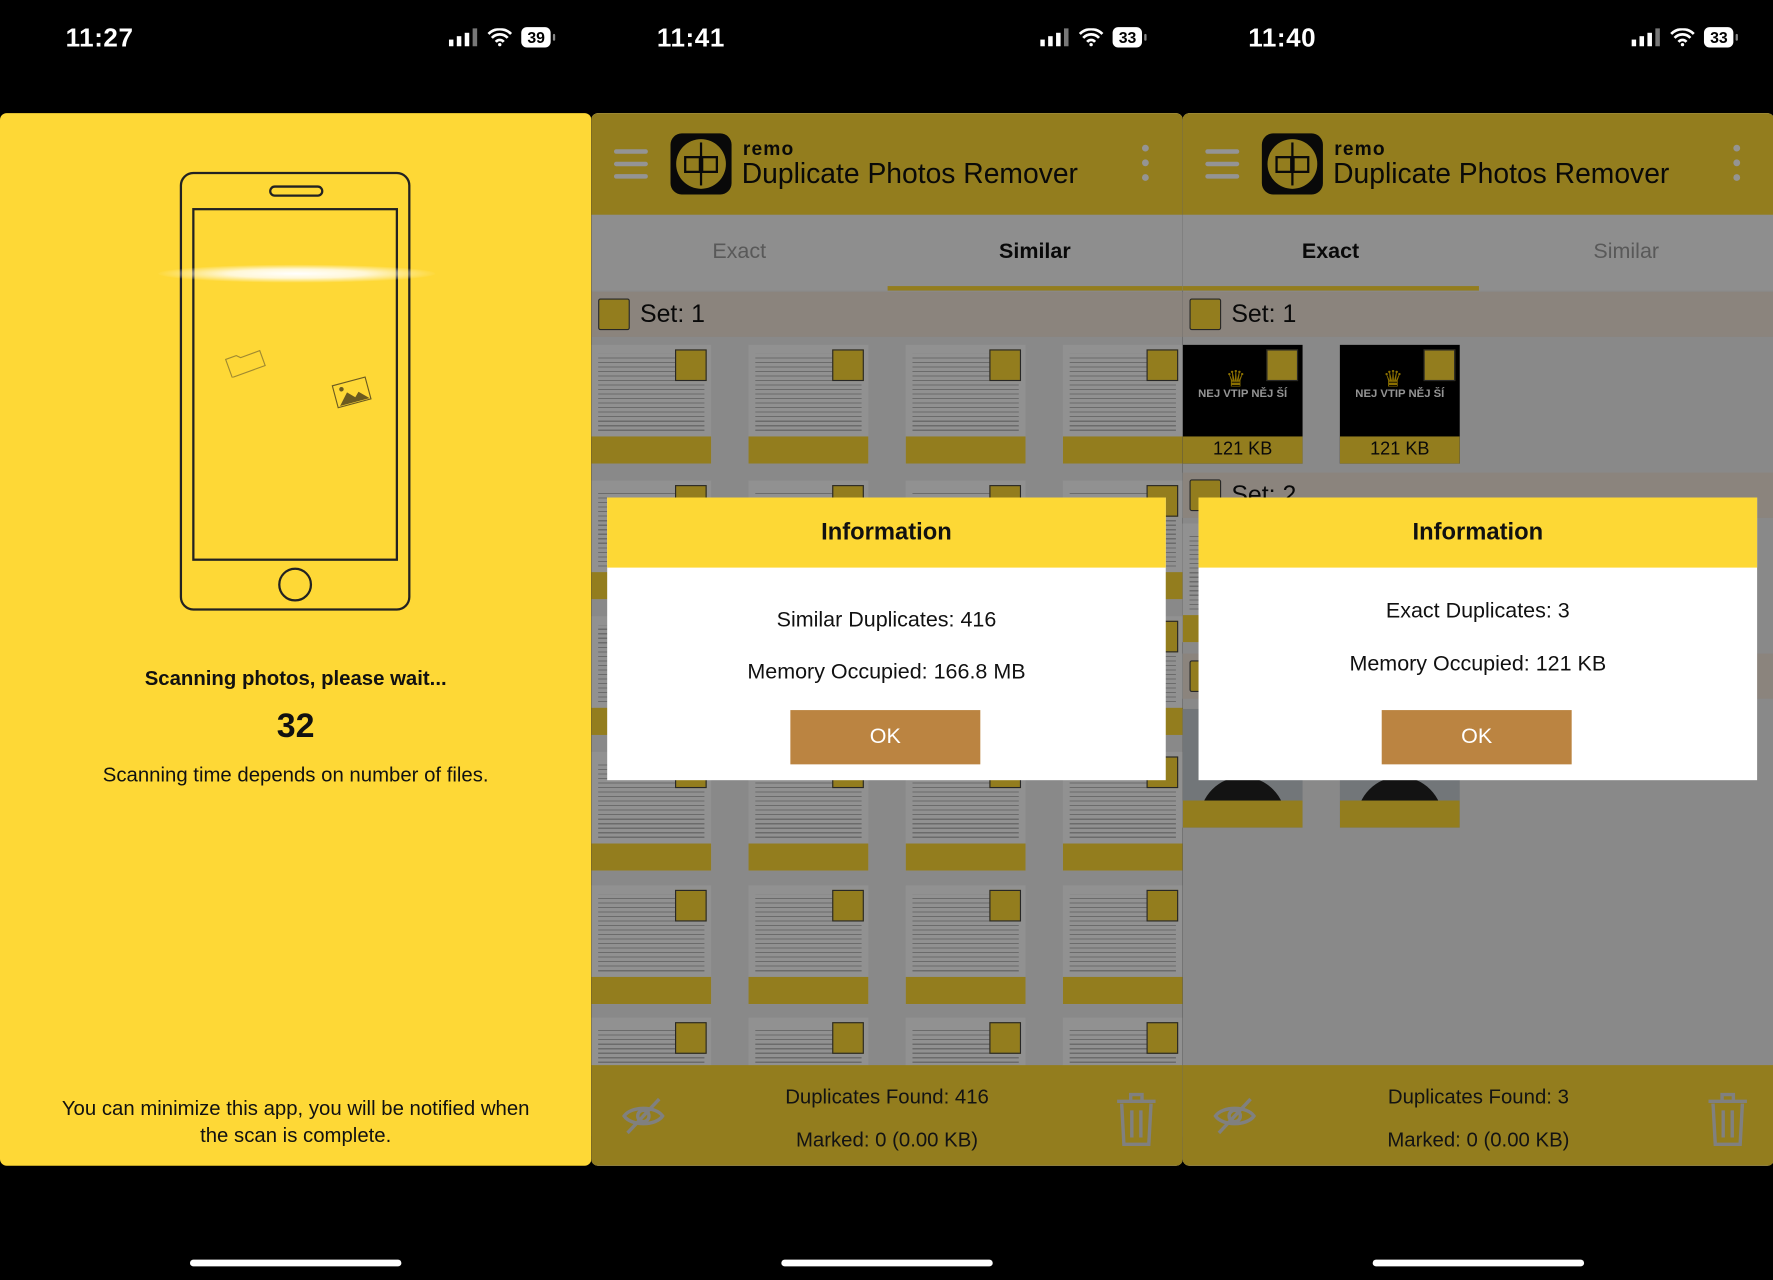 Image resolution: width=1773 pixels, height=1280 pixels. What do you see at coordinates (538, 37) in the screenshot?
I see `battery-indicator: 39` at bounding box center [538, 37].